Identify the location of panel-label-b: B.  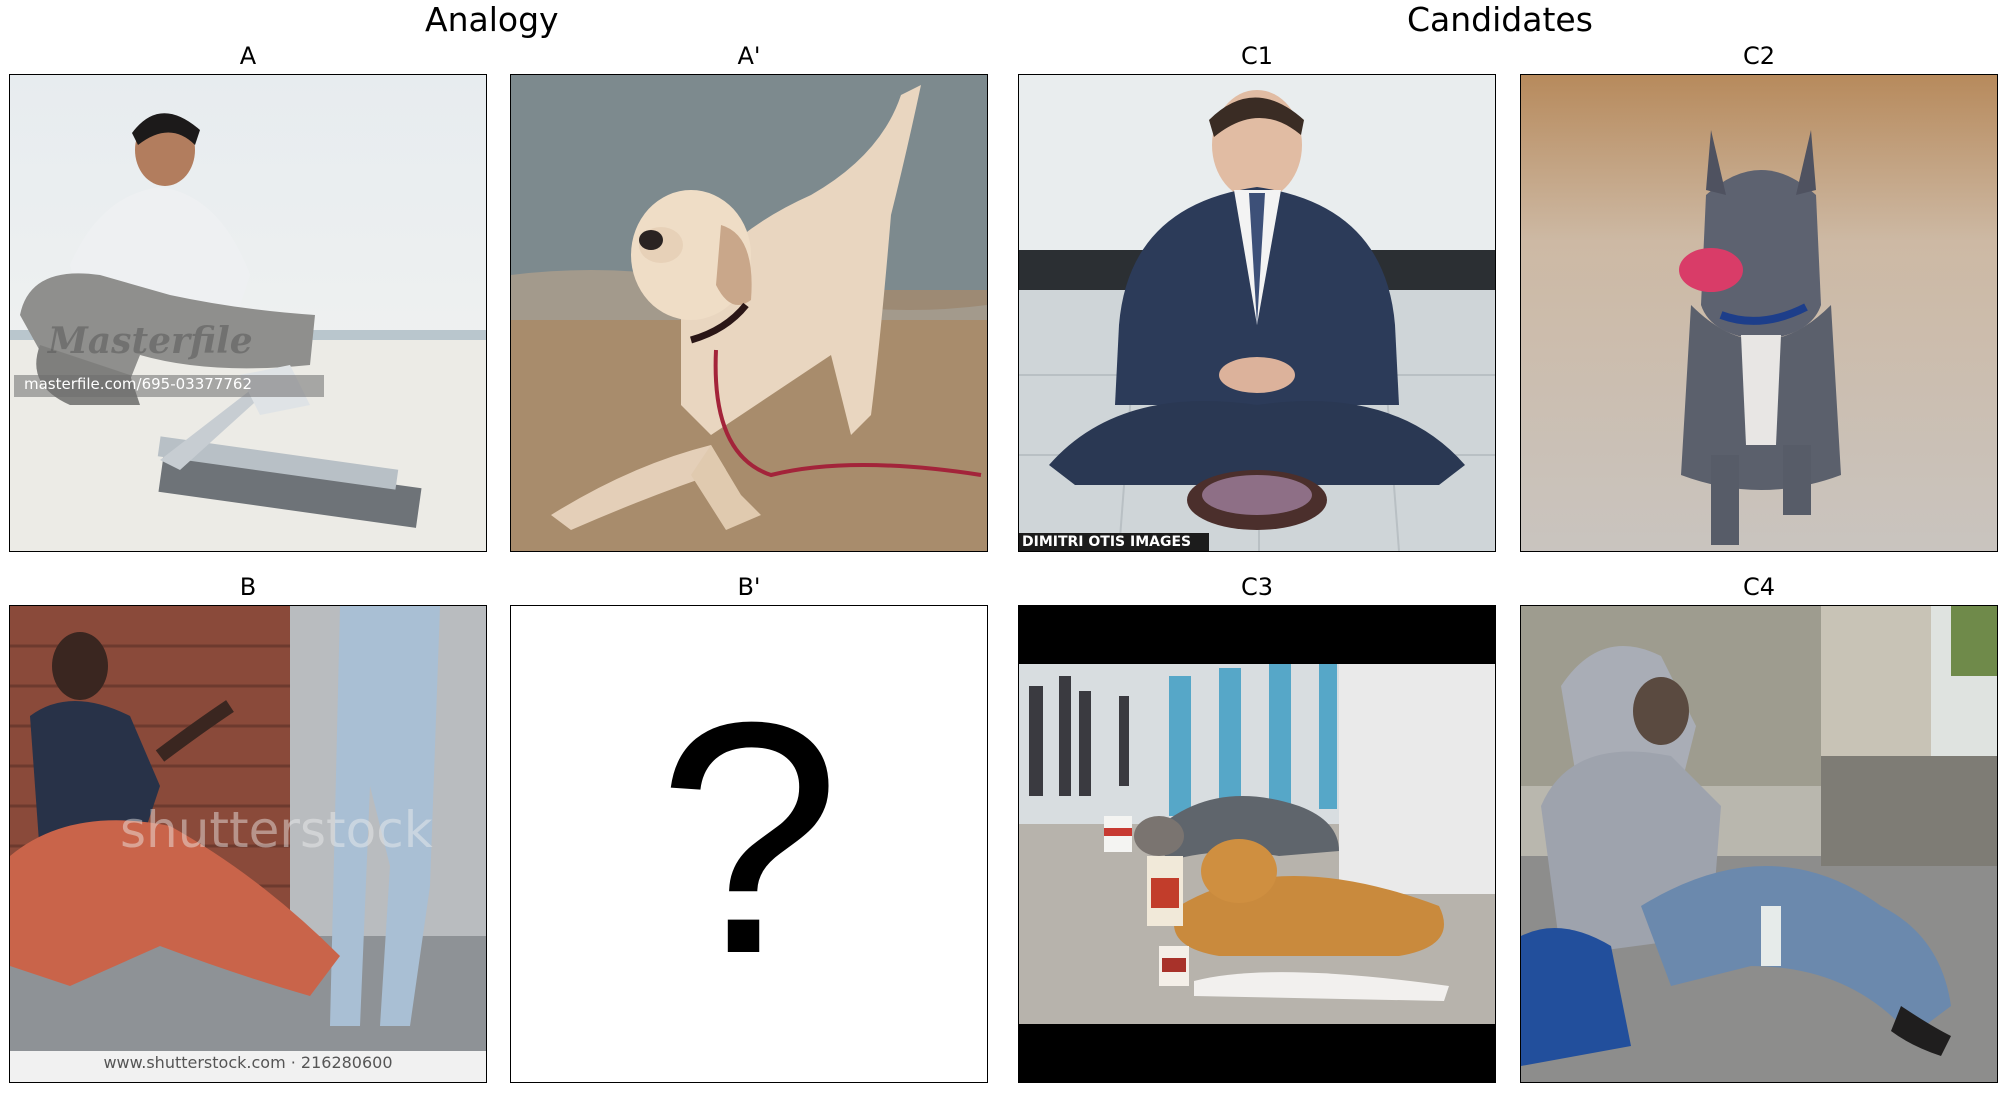
(248, 587).